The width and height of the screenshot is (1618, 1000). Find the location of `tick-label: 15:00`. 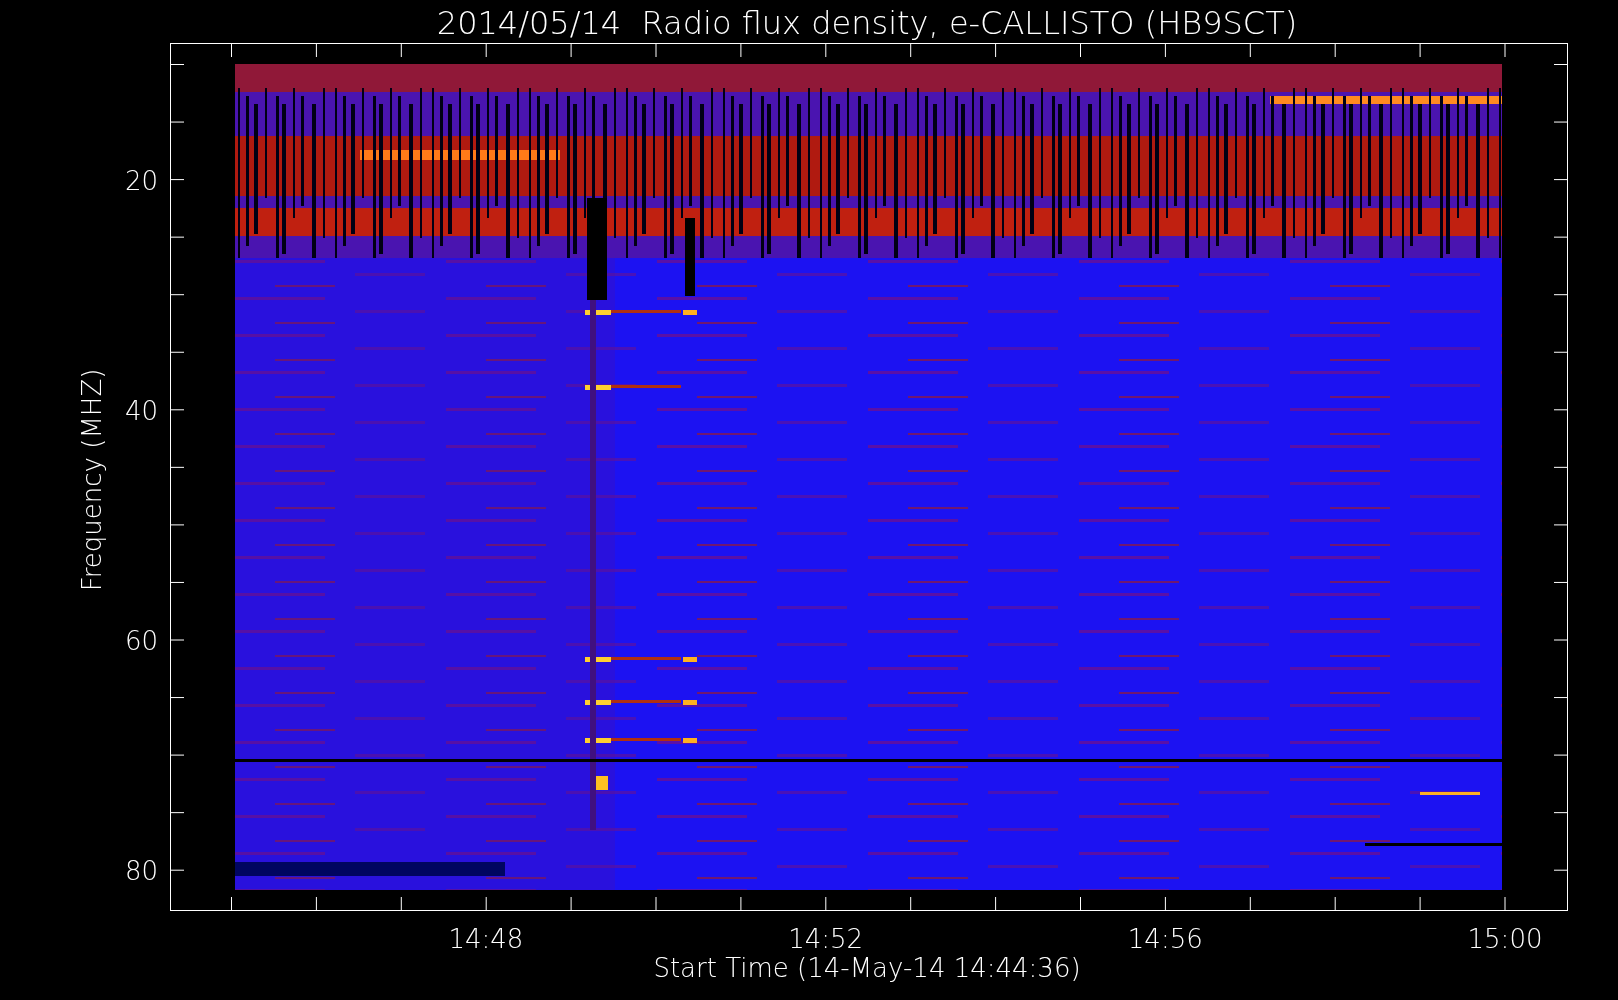

tick-label: 15:00 is located at coordinates (1505, 939).